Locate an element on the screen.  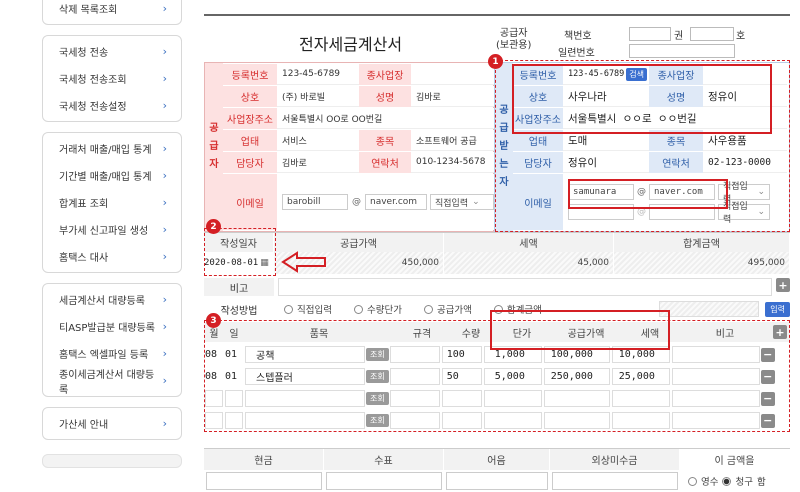
check-input is located at coordinates (384, 481).